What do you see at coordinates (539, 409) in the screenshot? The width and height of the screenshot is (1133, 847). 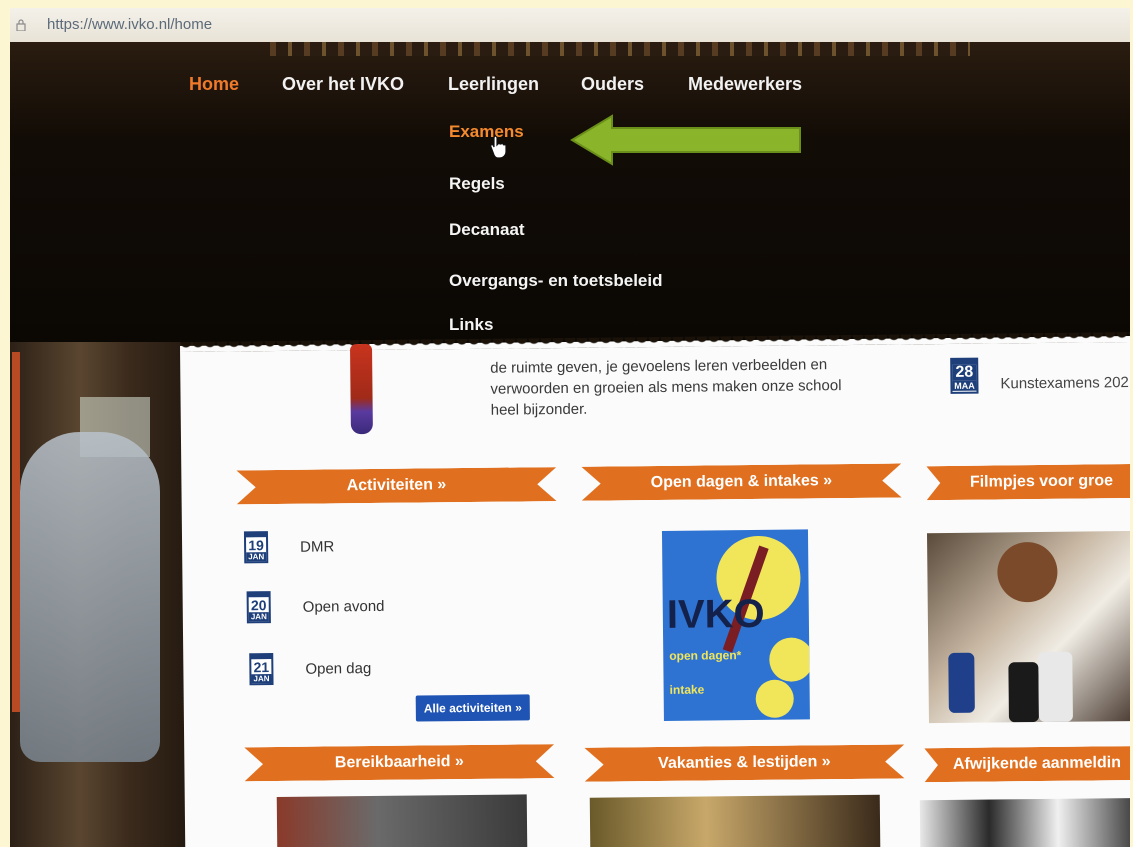 I see `intro-line: heel bijzonder.` at bounding box center [539, 409].